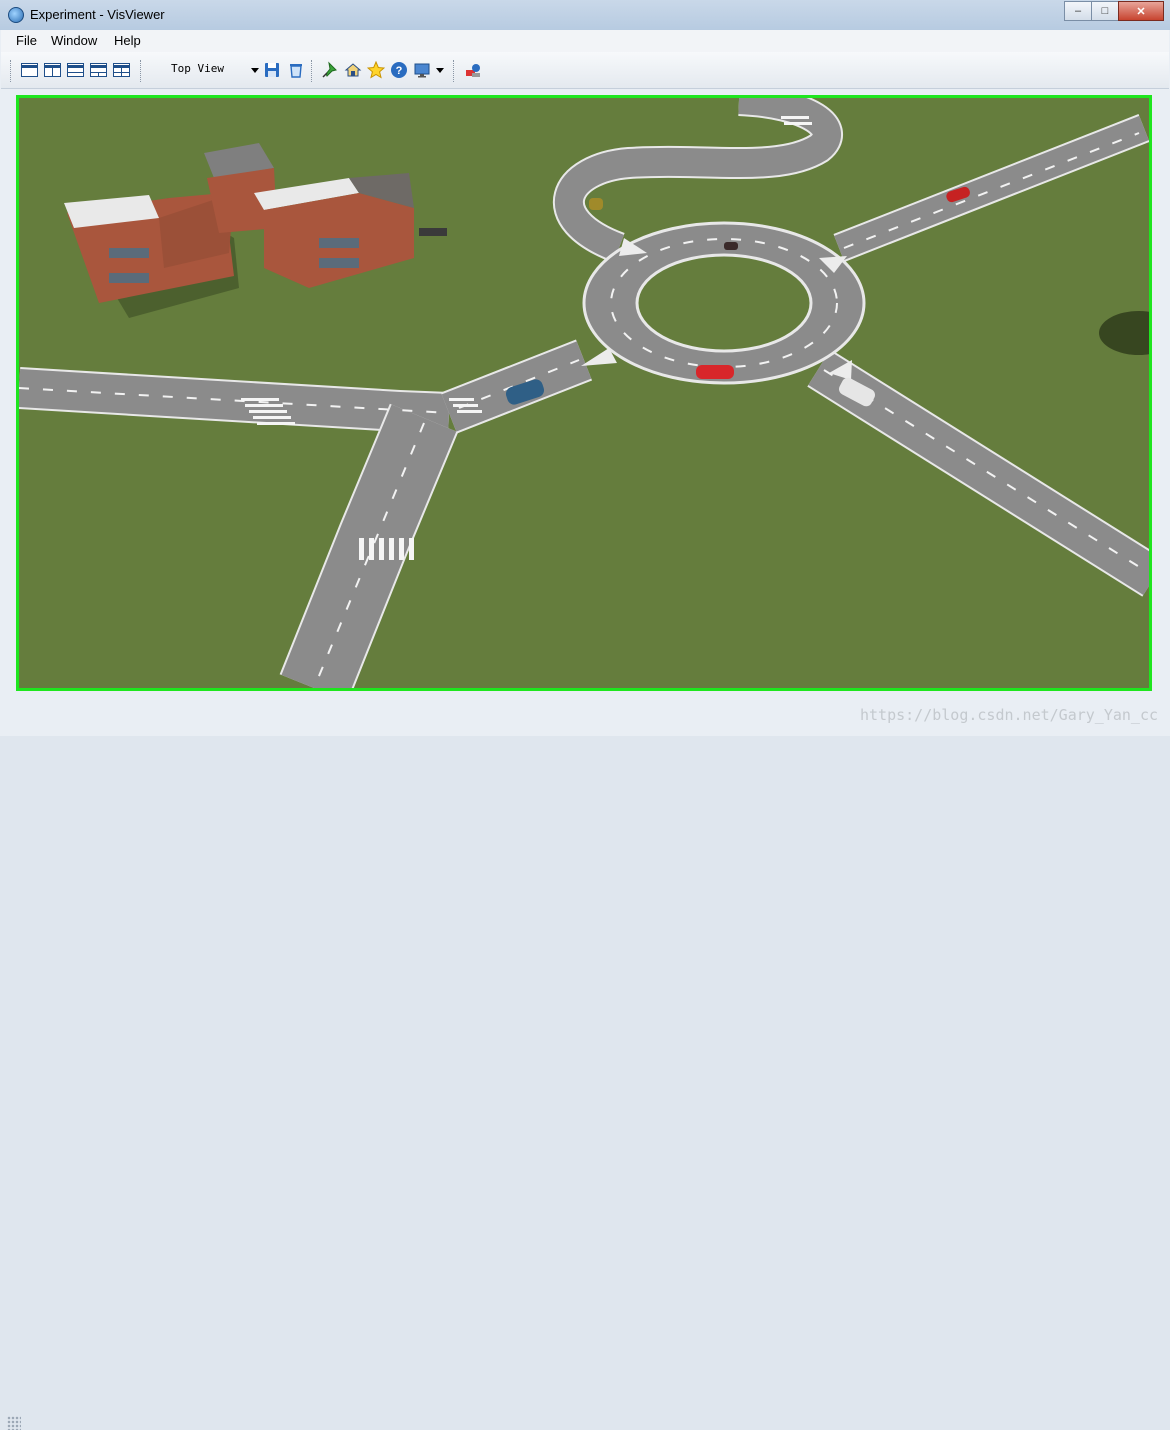 This screenshot has width=1170, height=1430. Describe the element at coordinates (585, 70) in the screenshot. I see `toolbar: Top View ?` at that location.